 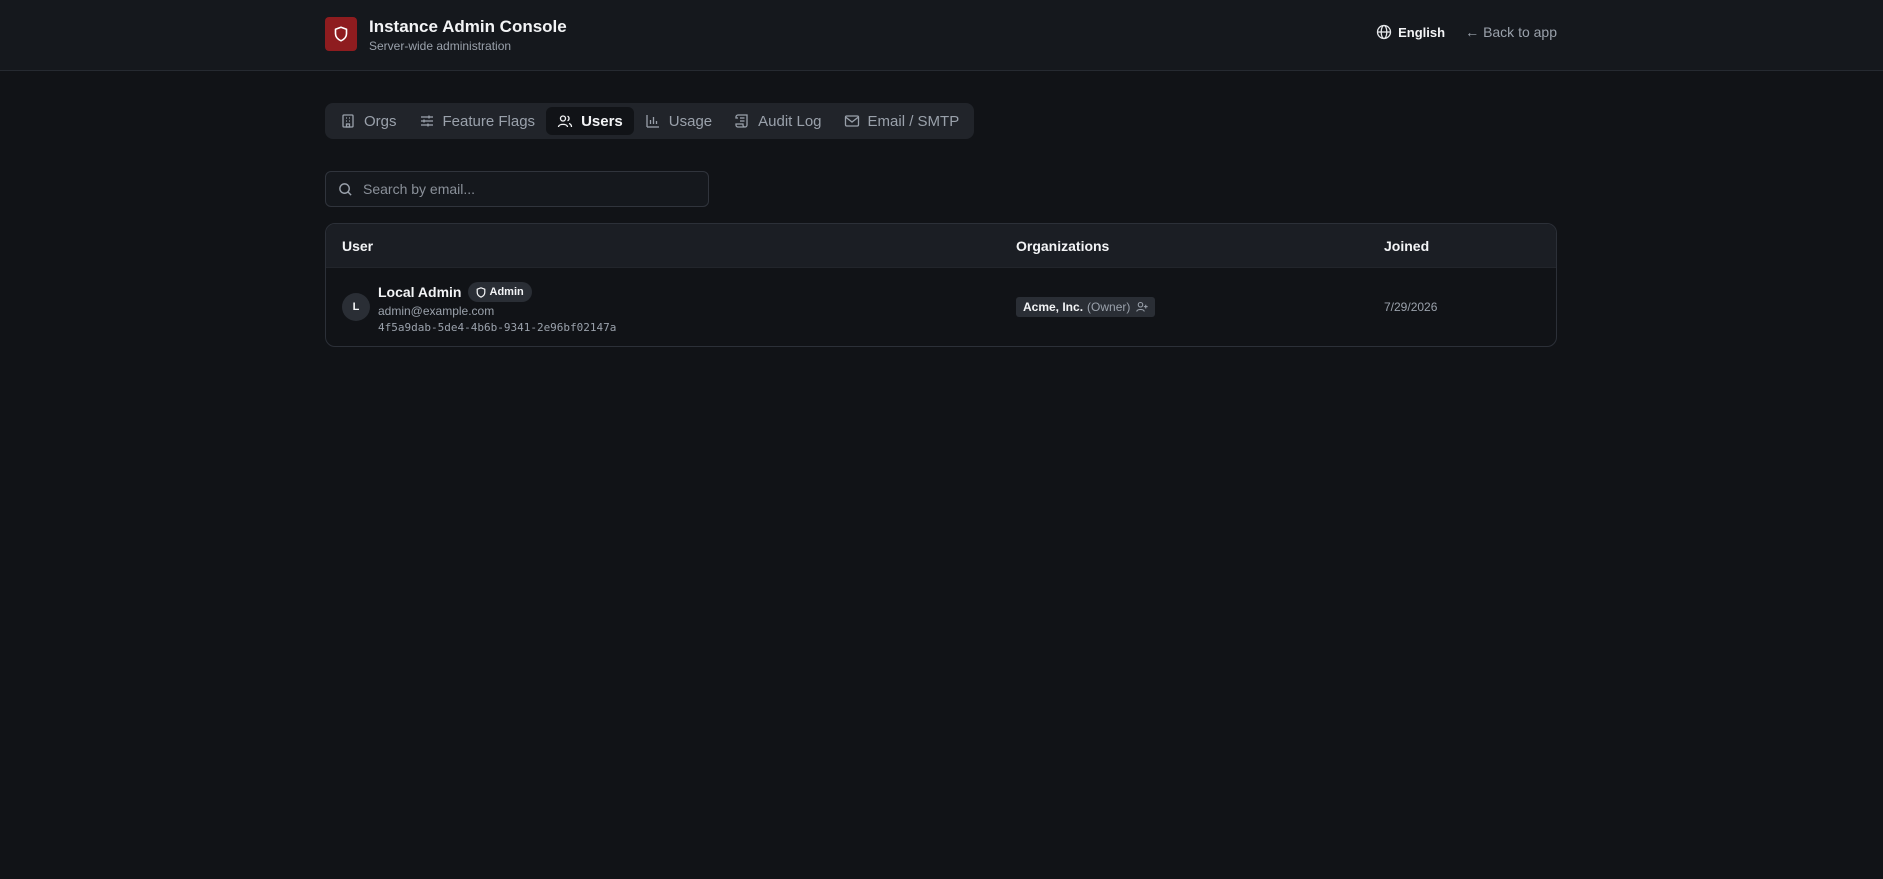 I want to click on language-switcher: English, so click(x=1410, y=32).